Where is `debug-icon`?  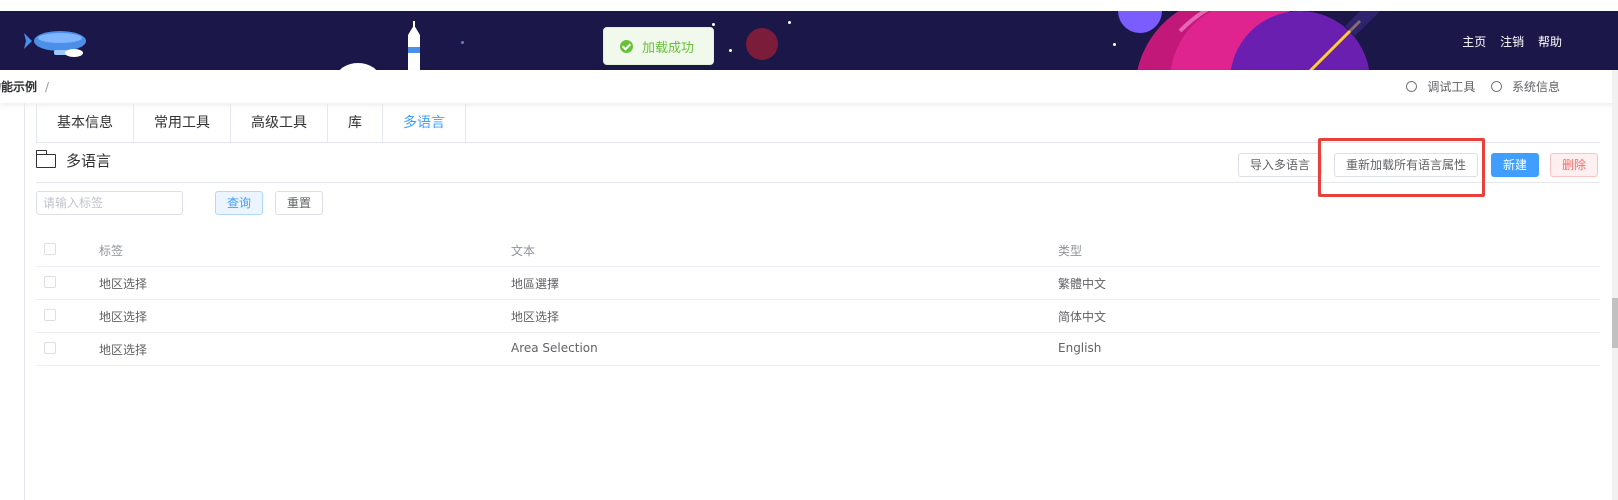
debug-icon is located at coordinates (1412, 86).